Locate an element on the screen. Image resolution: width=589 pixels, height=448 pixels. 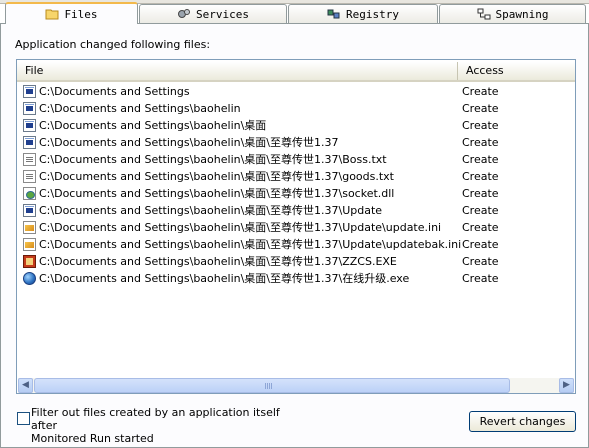
tab-files: Files is located at coordinates (71, 13).